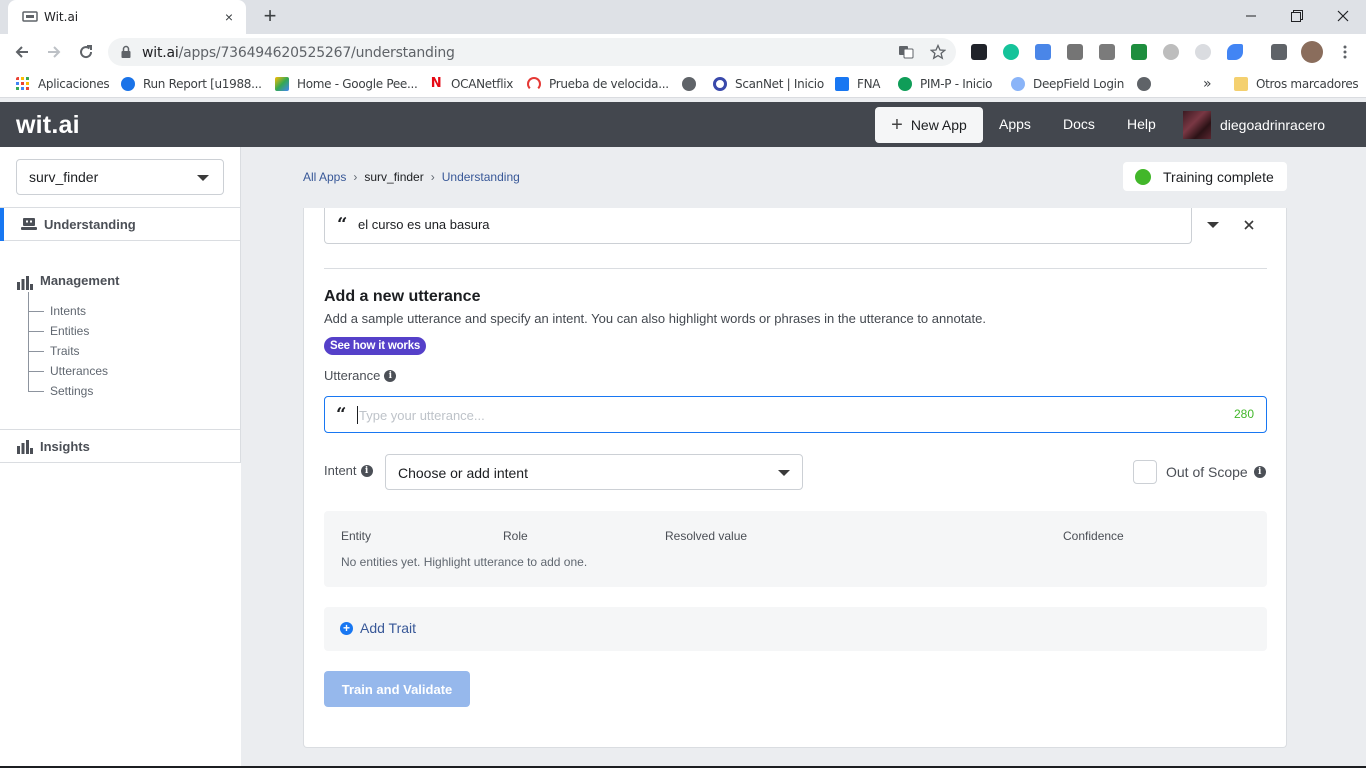 The width and height of the screenshot is (1366, 768). Describe the element at coordinates (689, 84) in the screenshot. I see `bookmark-globe` at that location.